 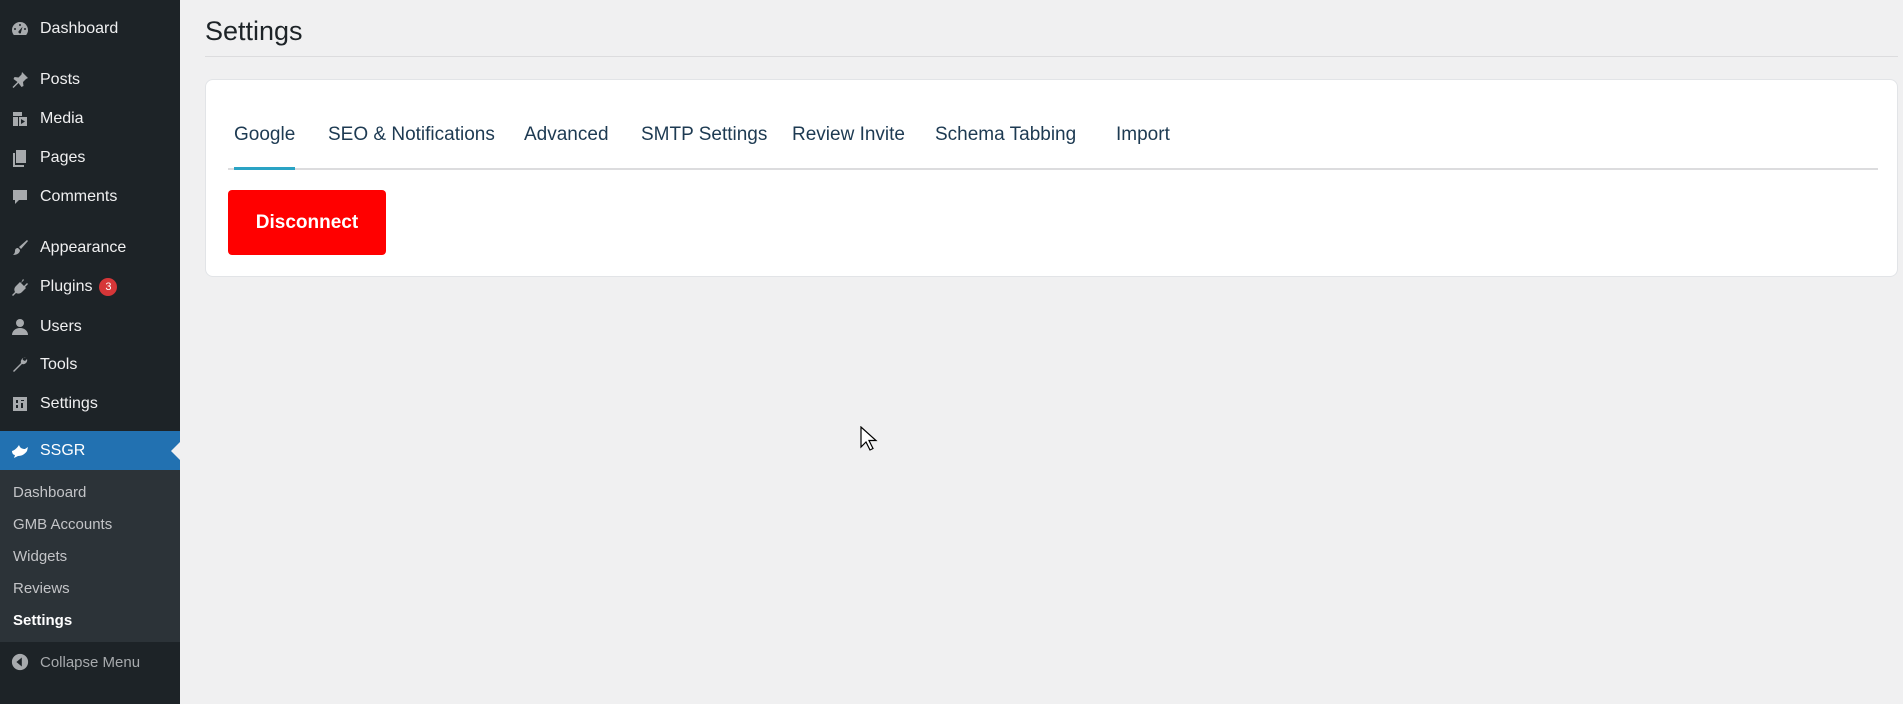 What do you see at coordinates (20, 287) in the screenshot?
I see `plugin-icon` at bounding box center [20, 287].